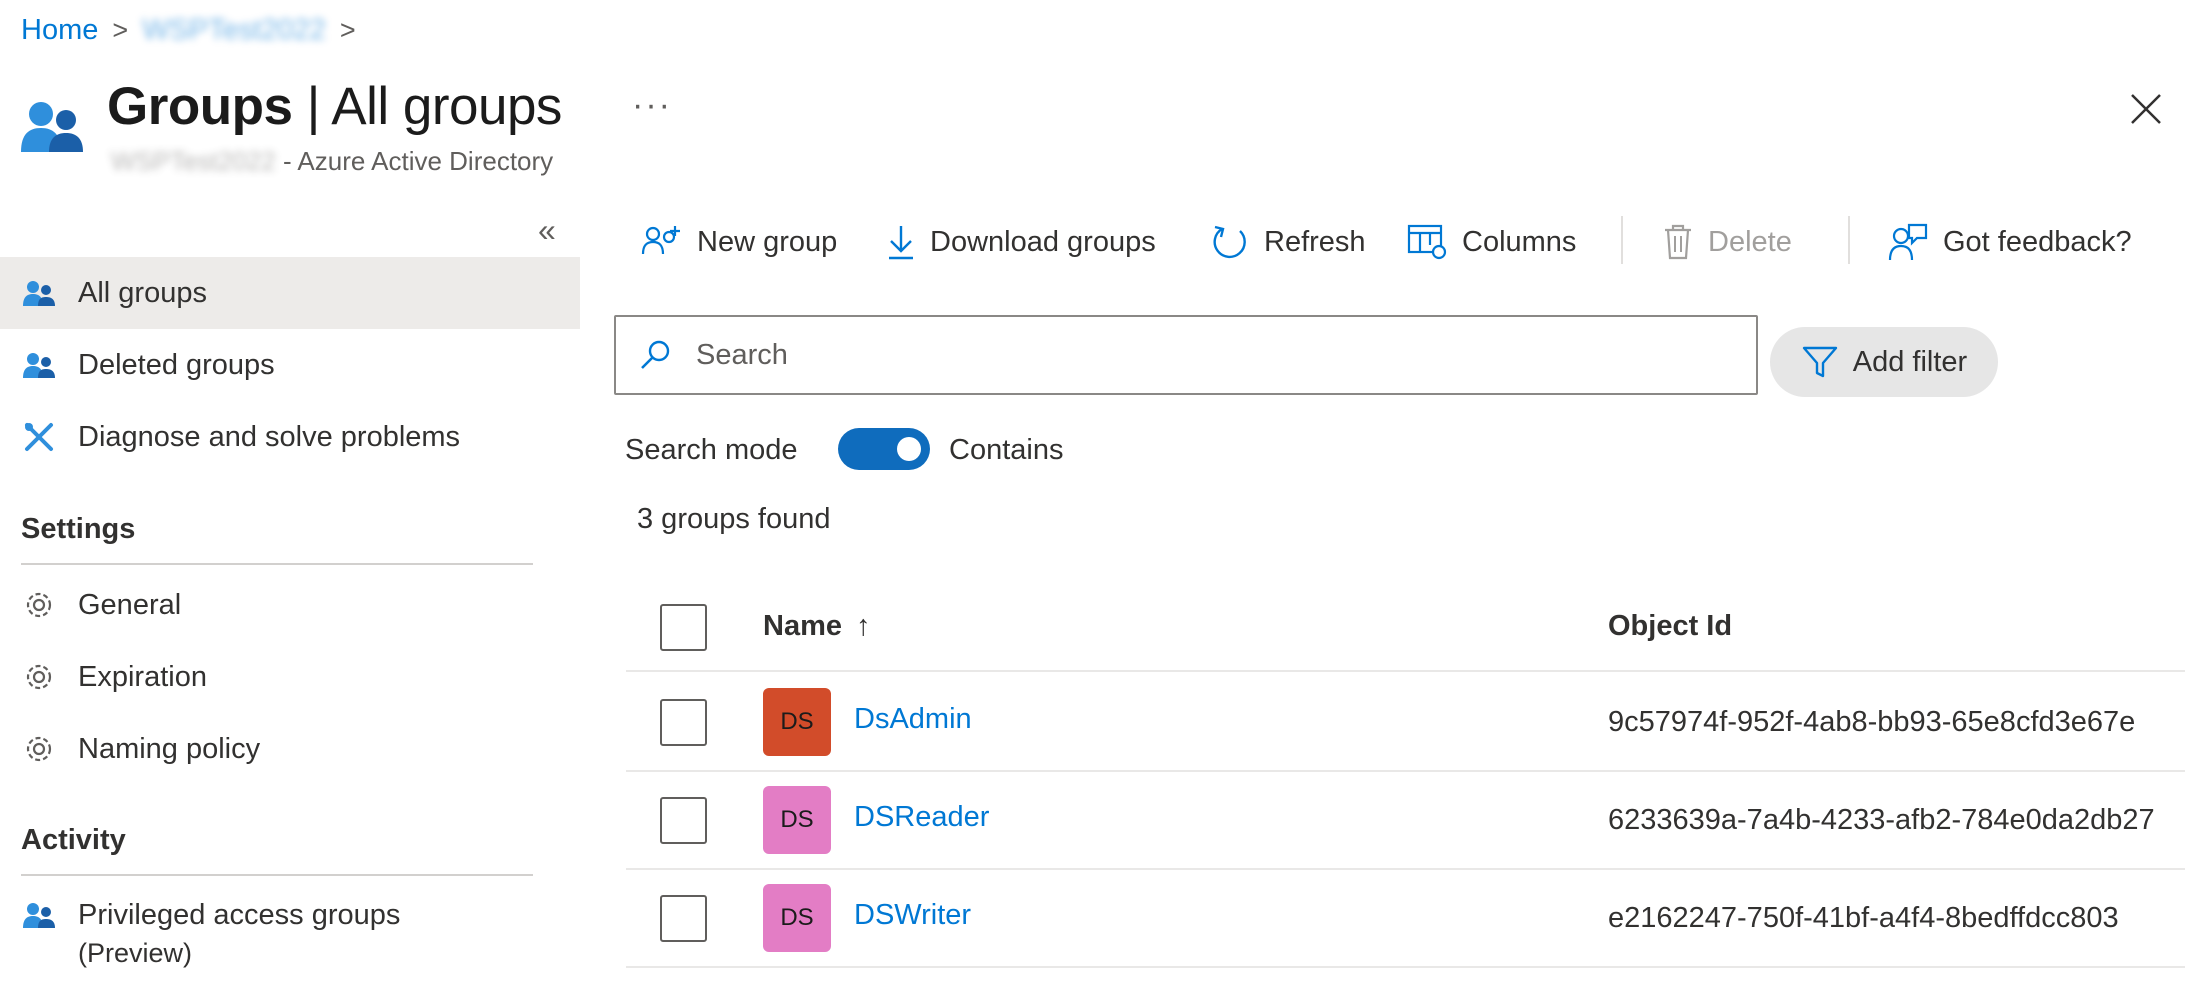  What do you see at coordinates (1315, 241) in the screenshot?
I see `refresh-label: Refresh` at bounding box center [1315, 241].